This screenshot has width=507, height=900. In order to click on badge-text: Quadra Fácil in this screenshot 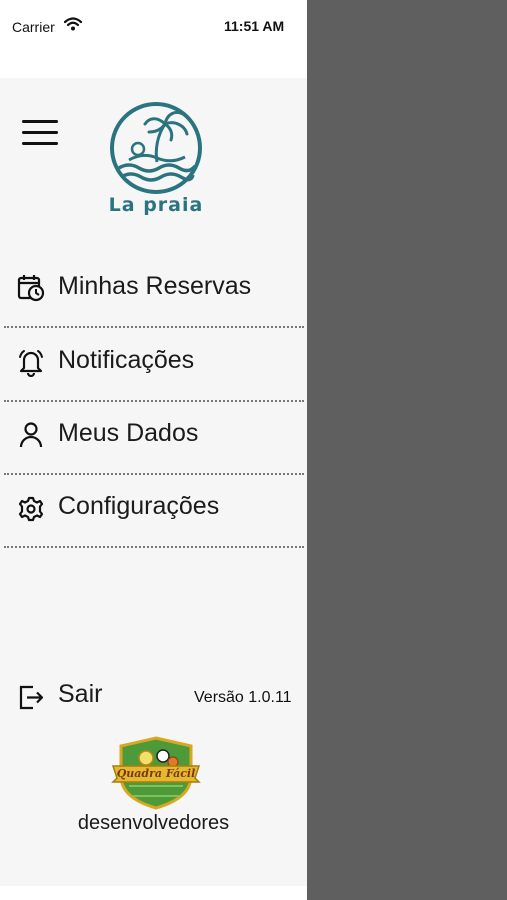, I will do `click(156, 773)`.